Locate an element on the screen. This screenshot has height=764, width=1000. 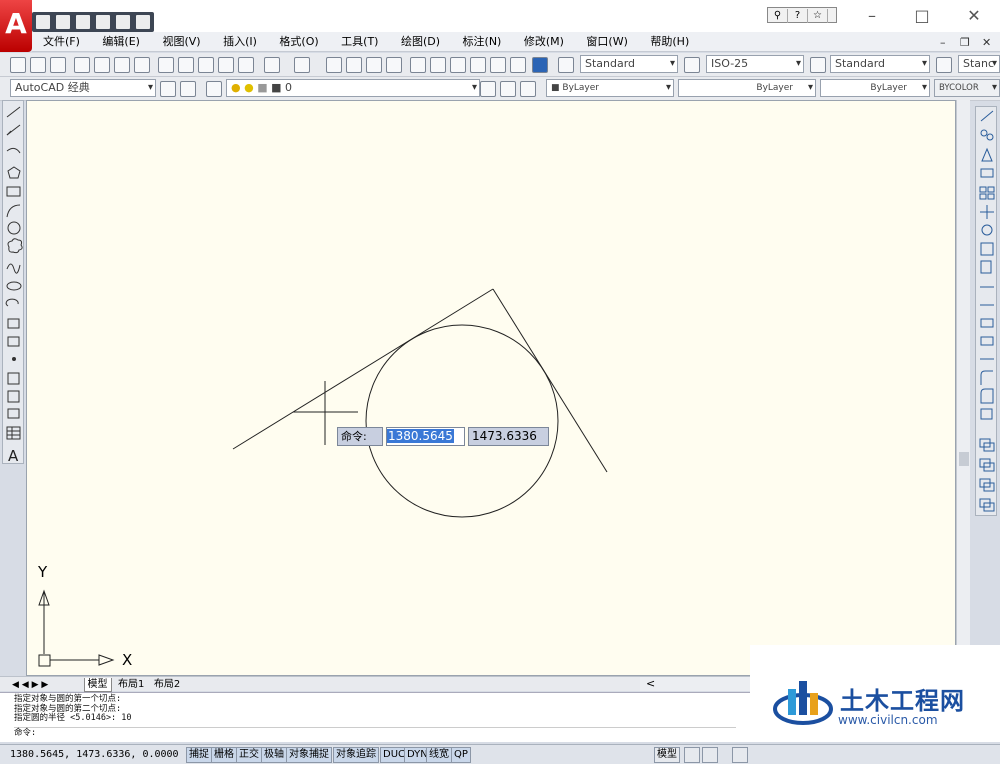
menu-dimension: 标注(N) is located at coordinates (481, 42).